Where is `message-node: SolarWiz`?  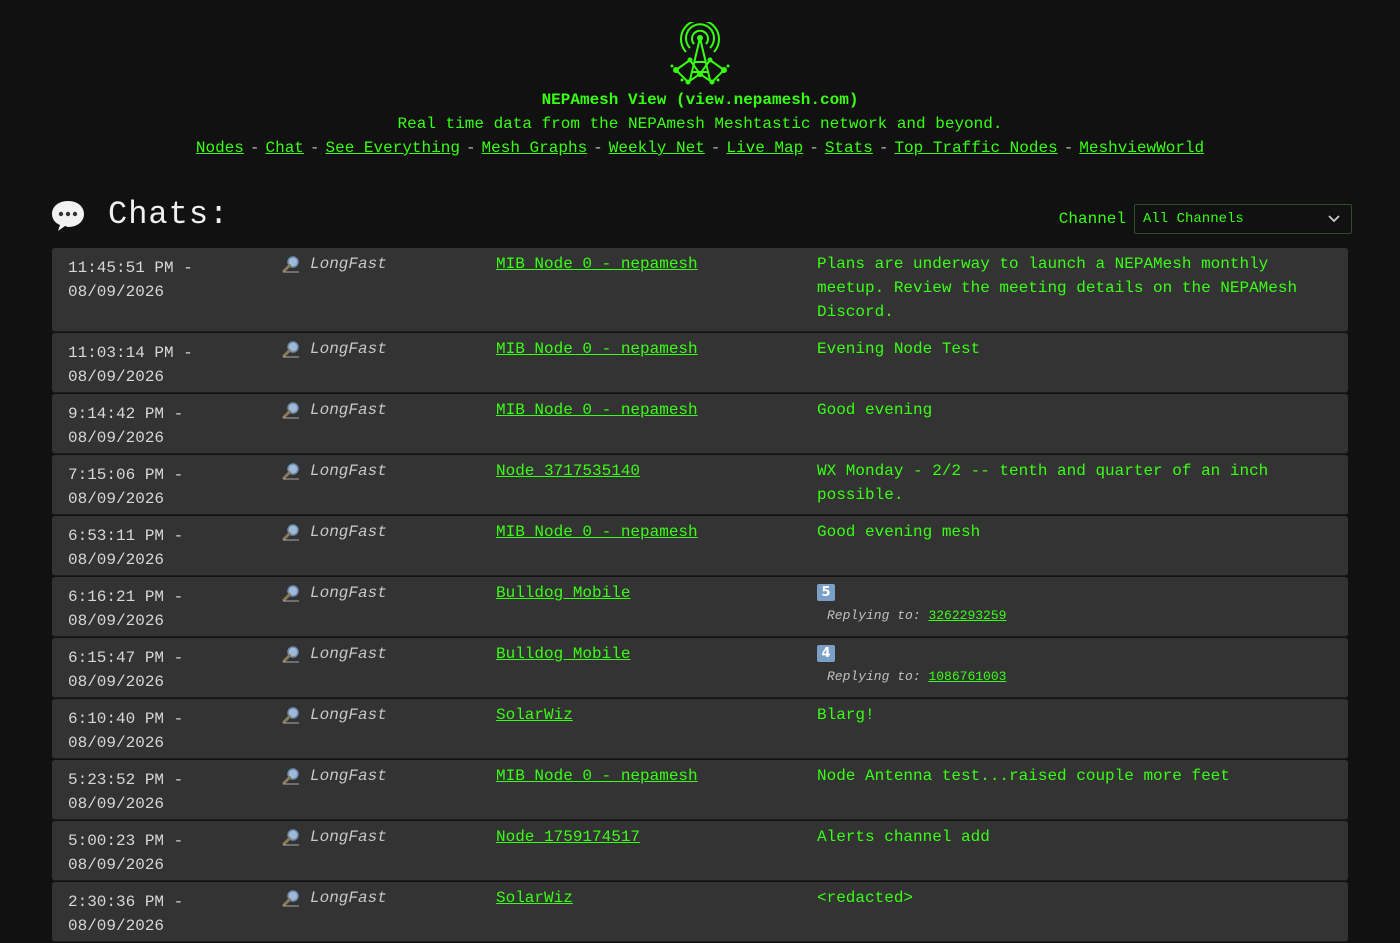 message-node: SolarWiz is located at coordinates (534, 898).